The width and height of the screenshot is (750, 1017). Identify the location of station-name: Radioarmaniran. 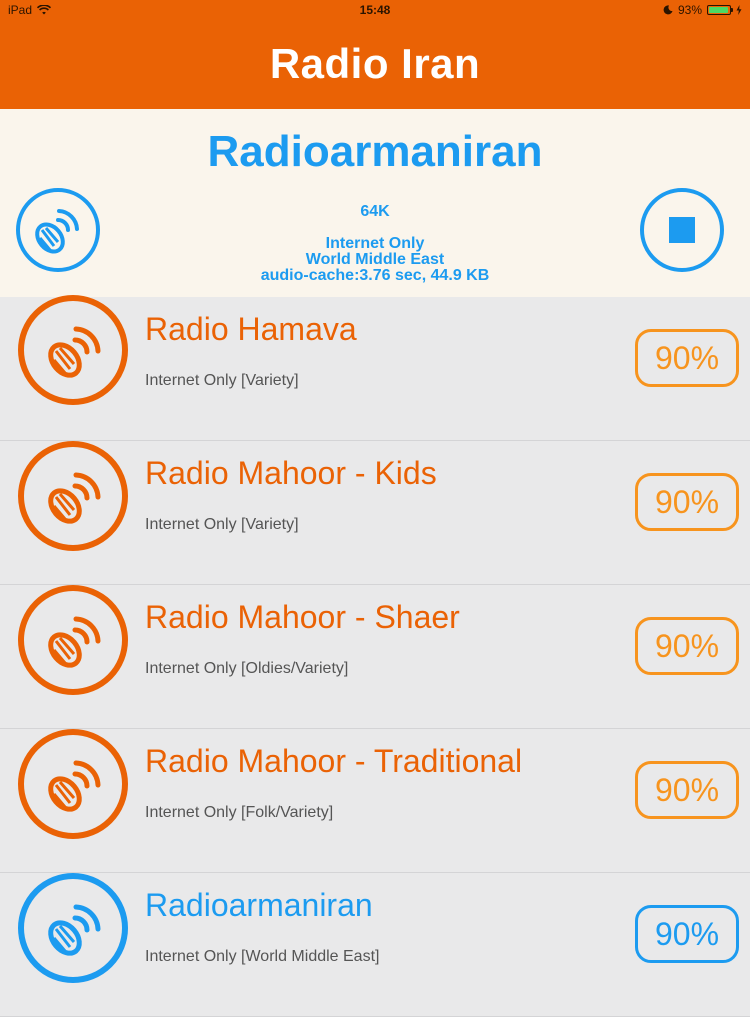
(259, 905).